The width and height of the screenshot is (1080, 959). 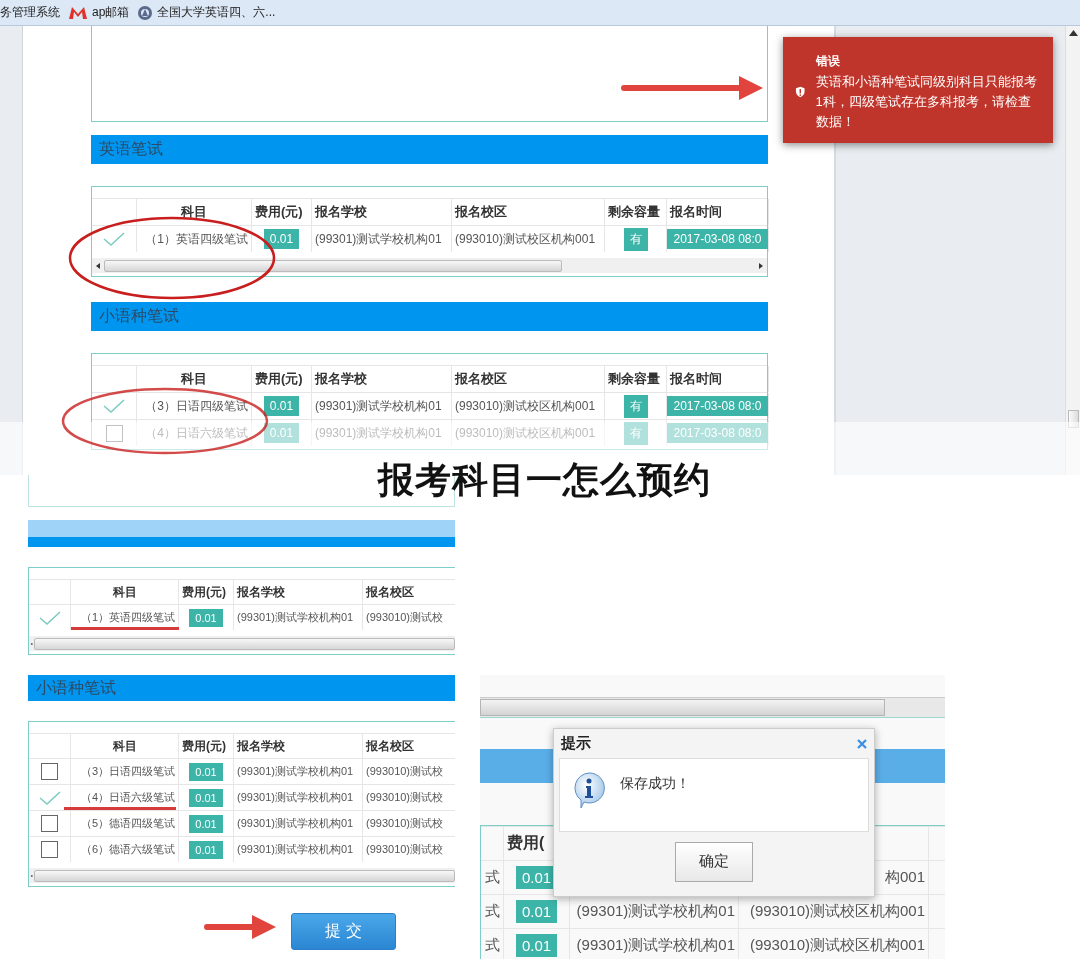 I want to click on dialog-title: 提示, so click(x=576, y=743).